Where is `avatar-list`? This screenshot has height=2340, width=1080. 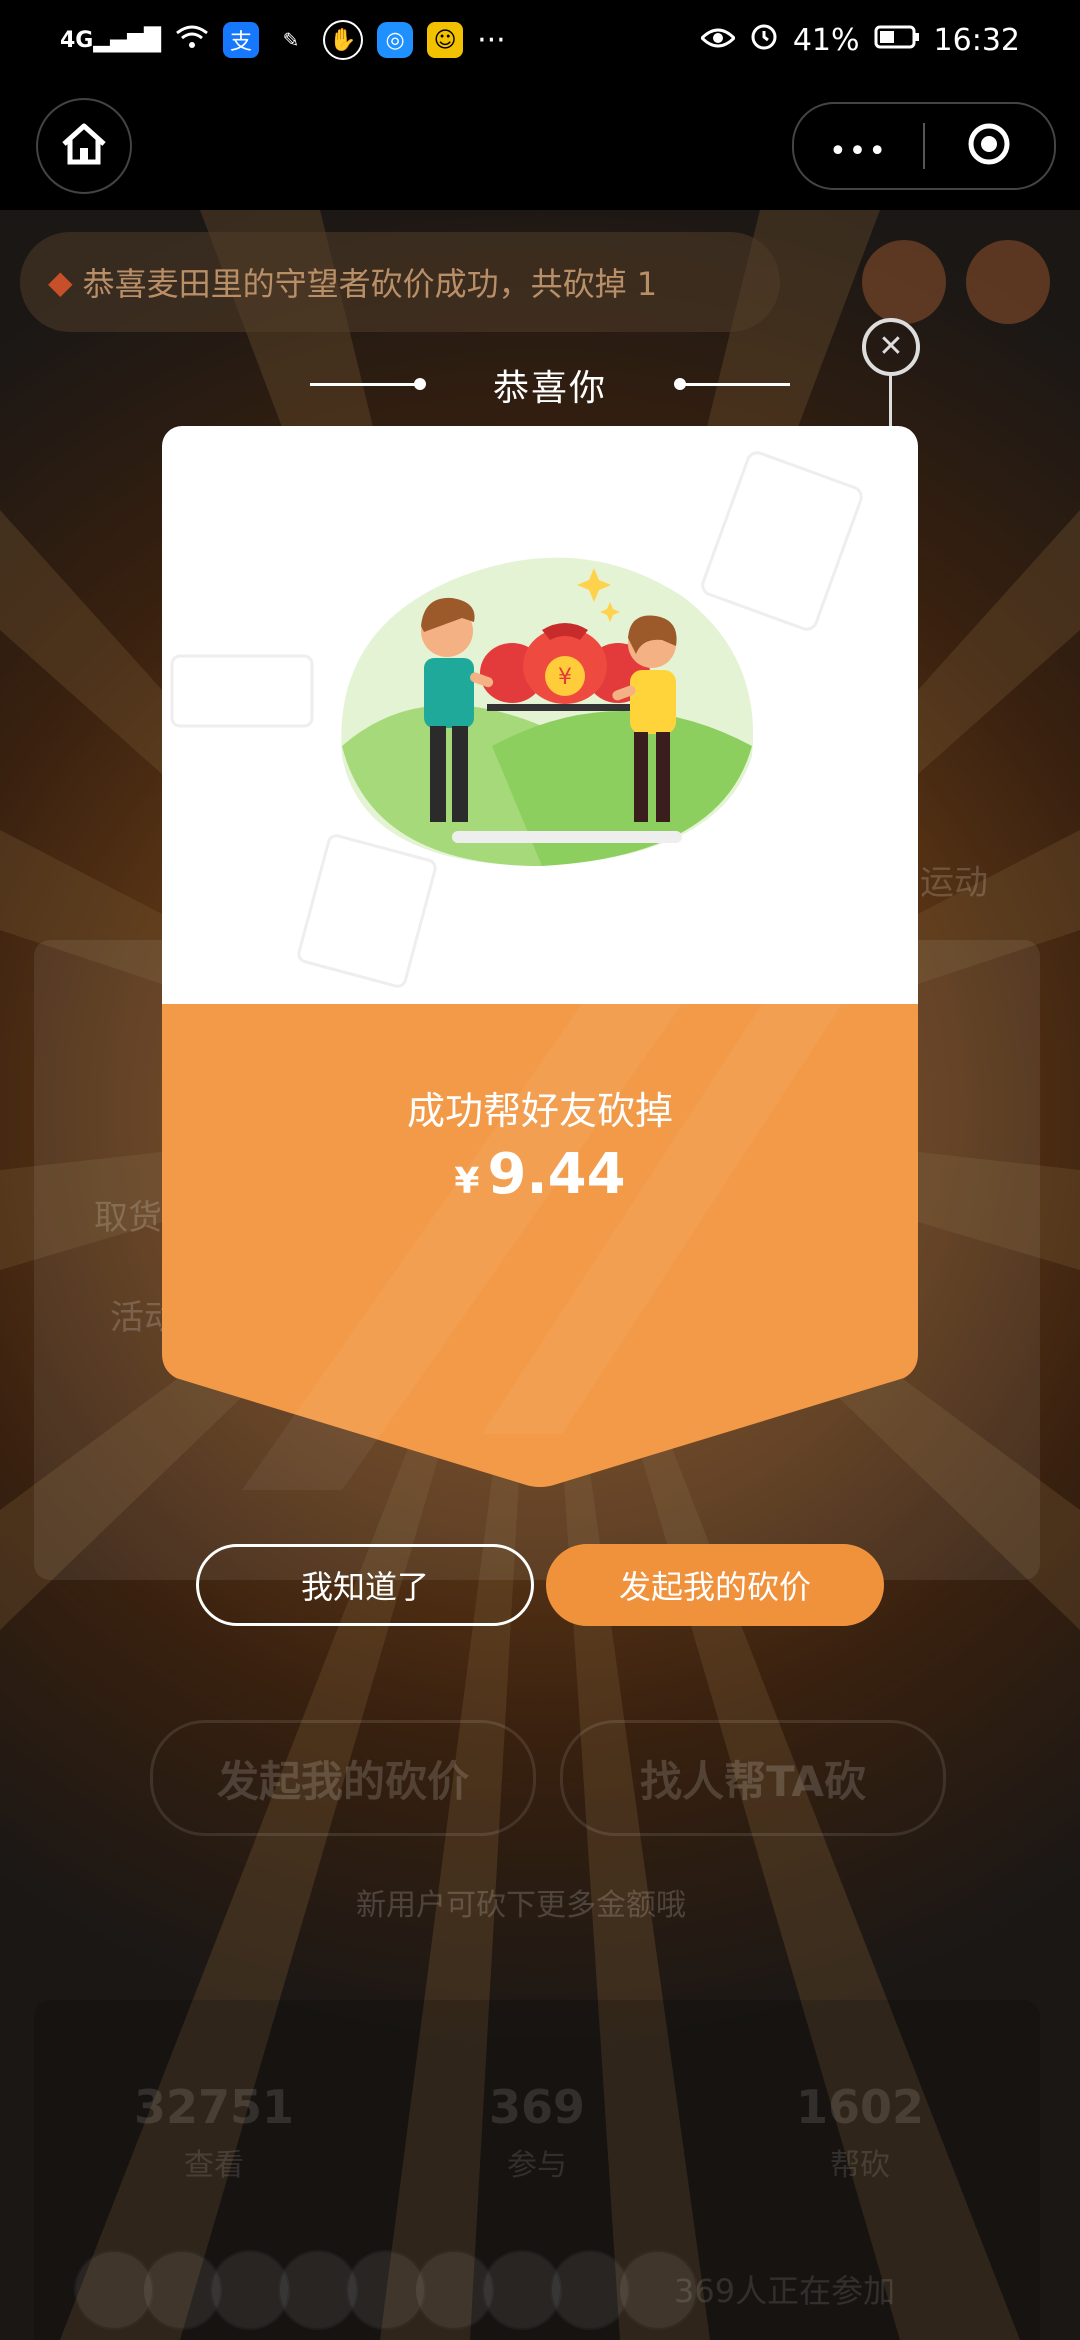
avatar-list is located at coordinates (386, 2290).